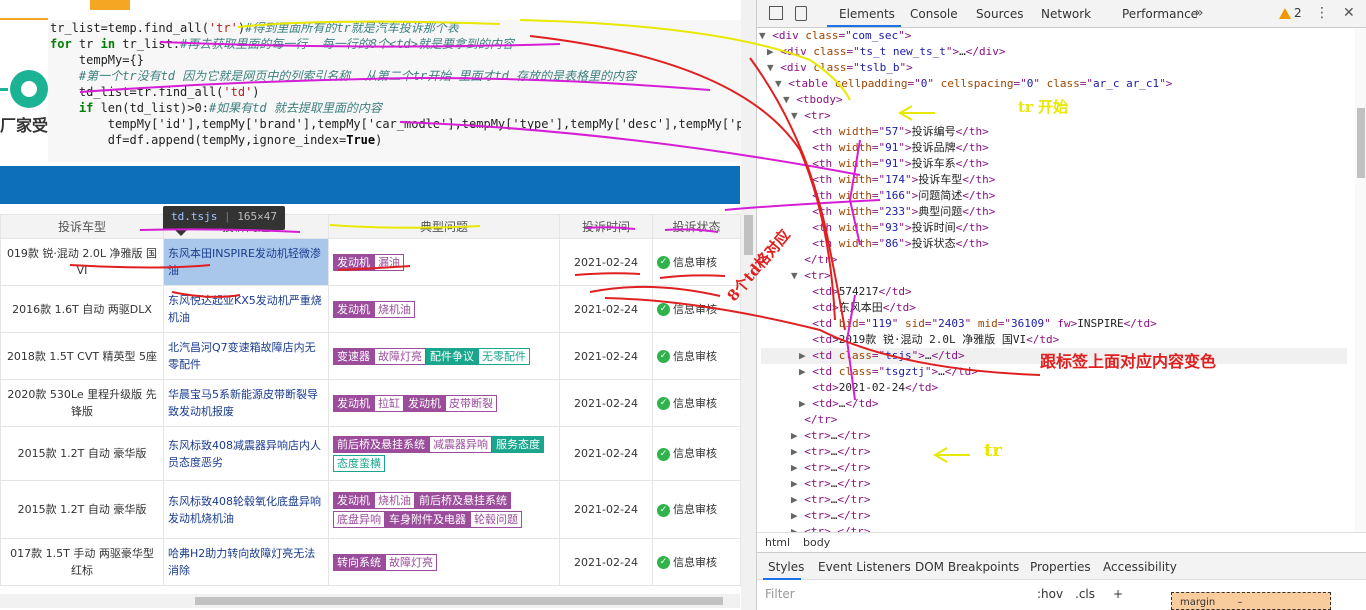 The height and width of the screenshot is (610, 1366). I want to click on summary-link: 东风本田INSPIRE发动机轻微渗油, so click(244, 262).